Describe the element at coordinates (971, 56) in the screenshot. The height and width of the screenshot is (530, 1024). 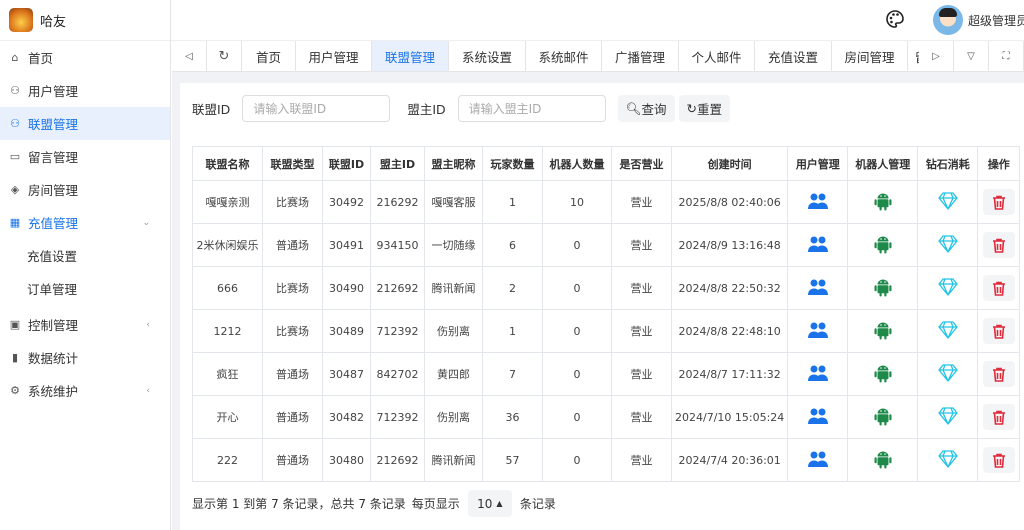
I see `dropdown-icon: ▽` at that location.